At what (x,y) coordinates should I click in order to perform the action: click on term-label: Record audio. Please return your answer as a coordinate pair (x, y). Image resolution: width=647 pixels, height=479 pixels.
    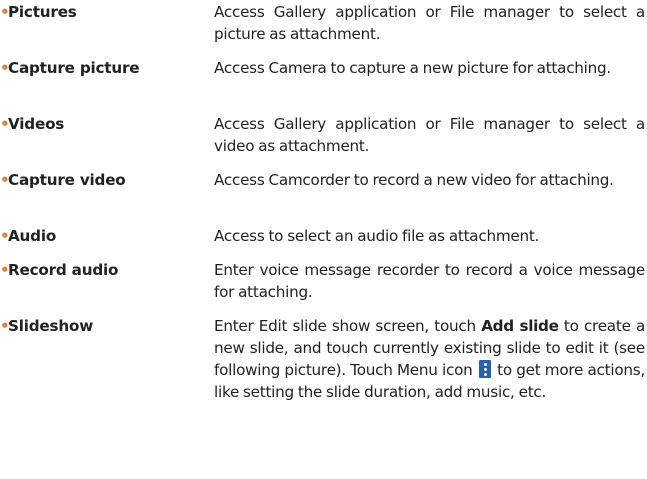
    Looking at the image, I should click on (63, 270).